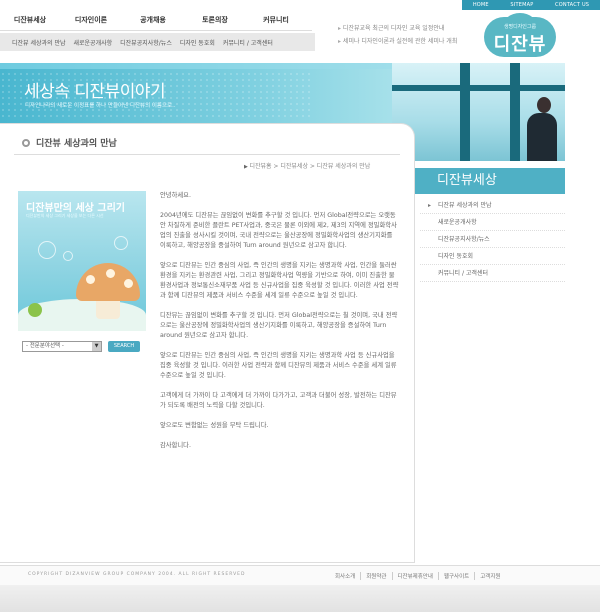  I want to click on footer-link-about: 회사소개, so click(346, 576).